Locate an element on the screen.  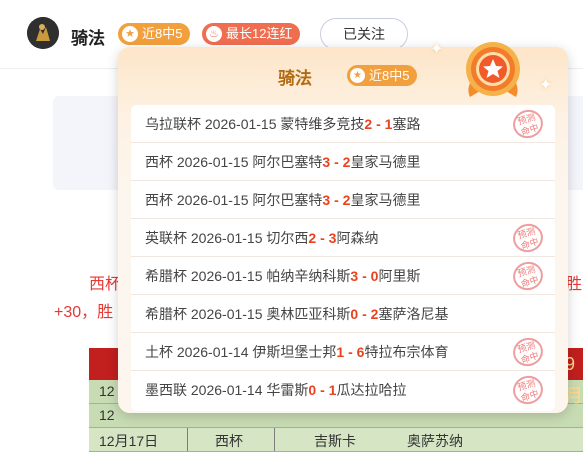
list-item: 乌拉联杯 2026-01-15 蒙特维多竞技2 - 1塞路 预测 命中 is located at coordinates (343, 124).